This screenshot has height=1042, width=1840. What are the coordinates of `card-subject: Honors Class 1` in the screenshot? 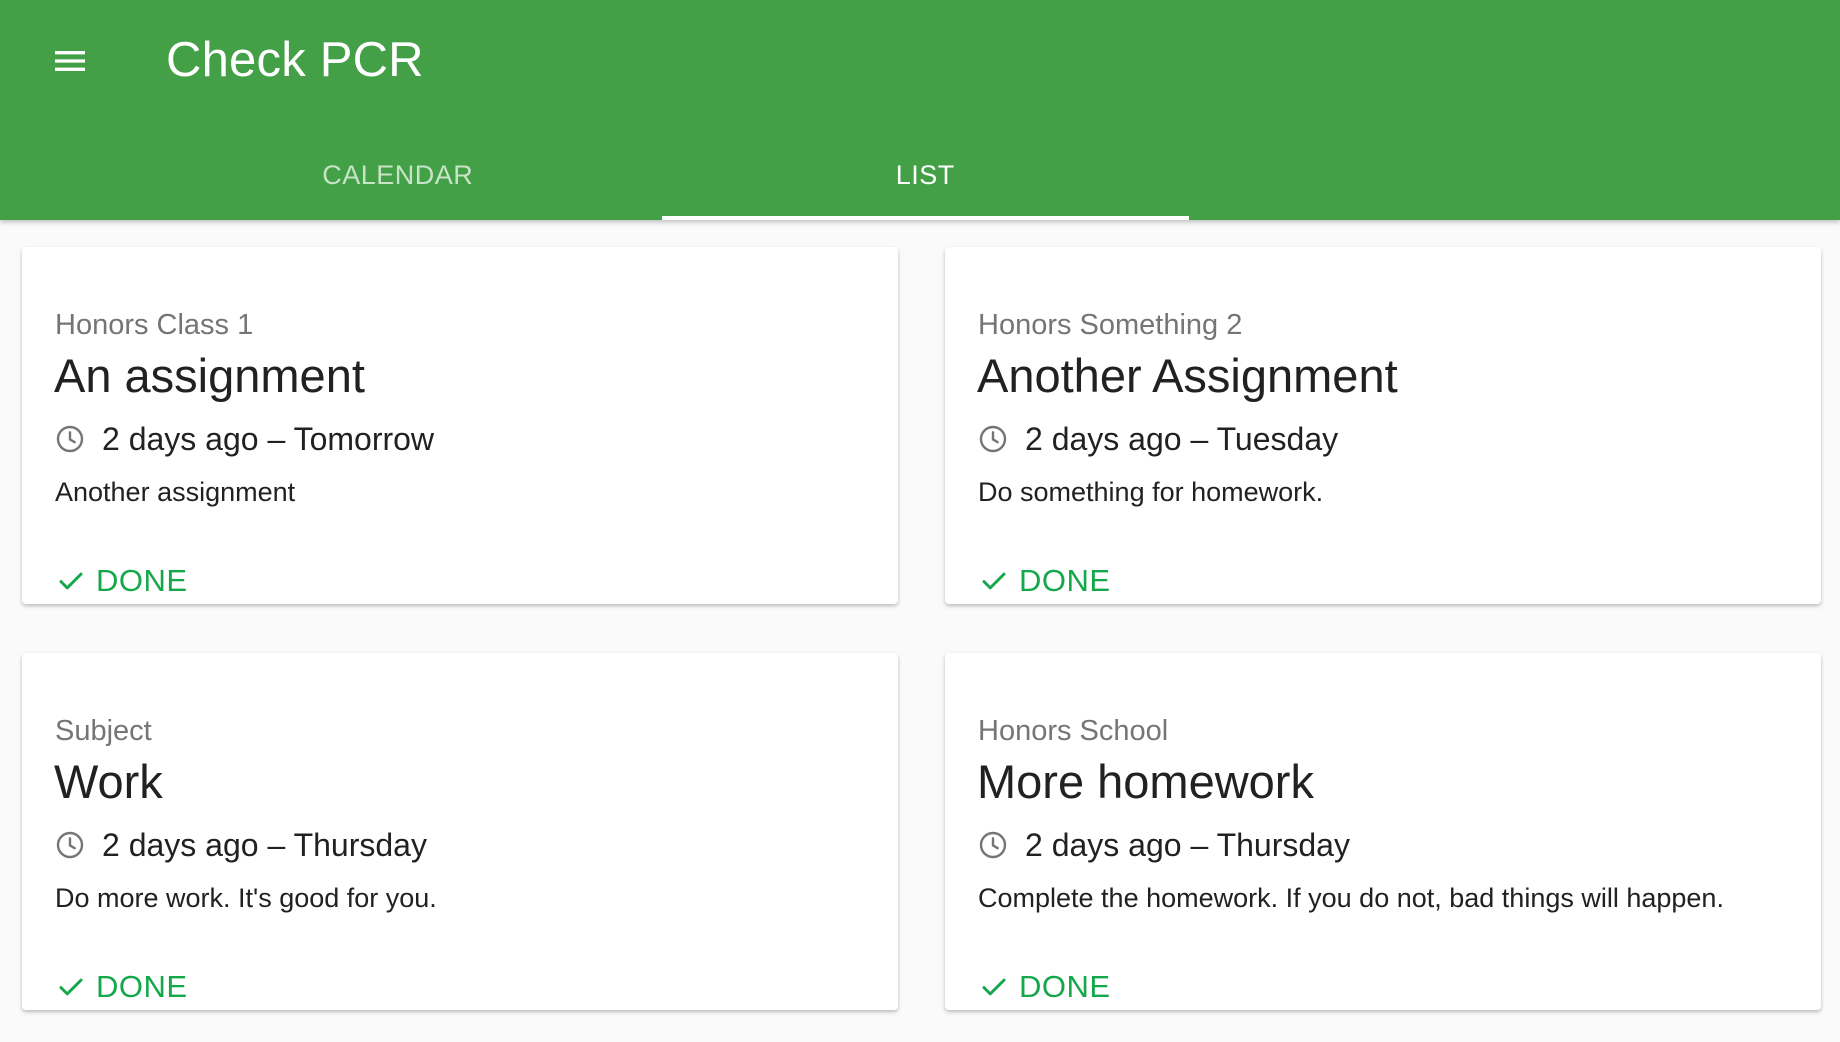 It's located at (154, 325).